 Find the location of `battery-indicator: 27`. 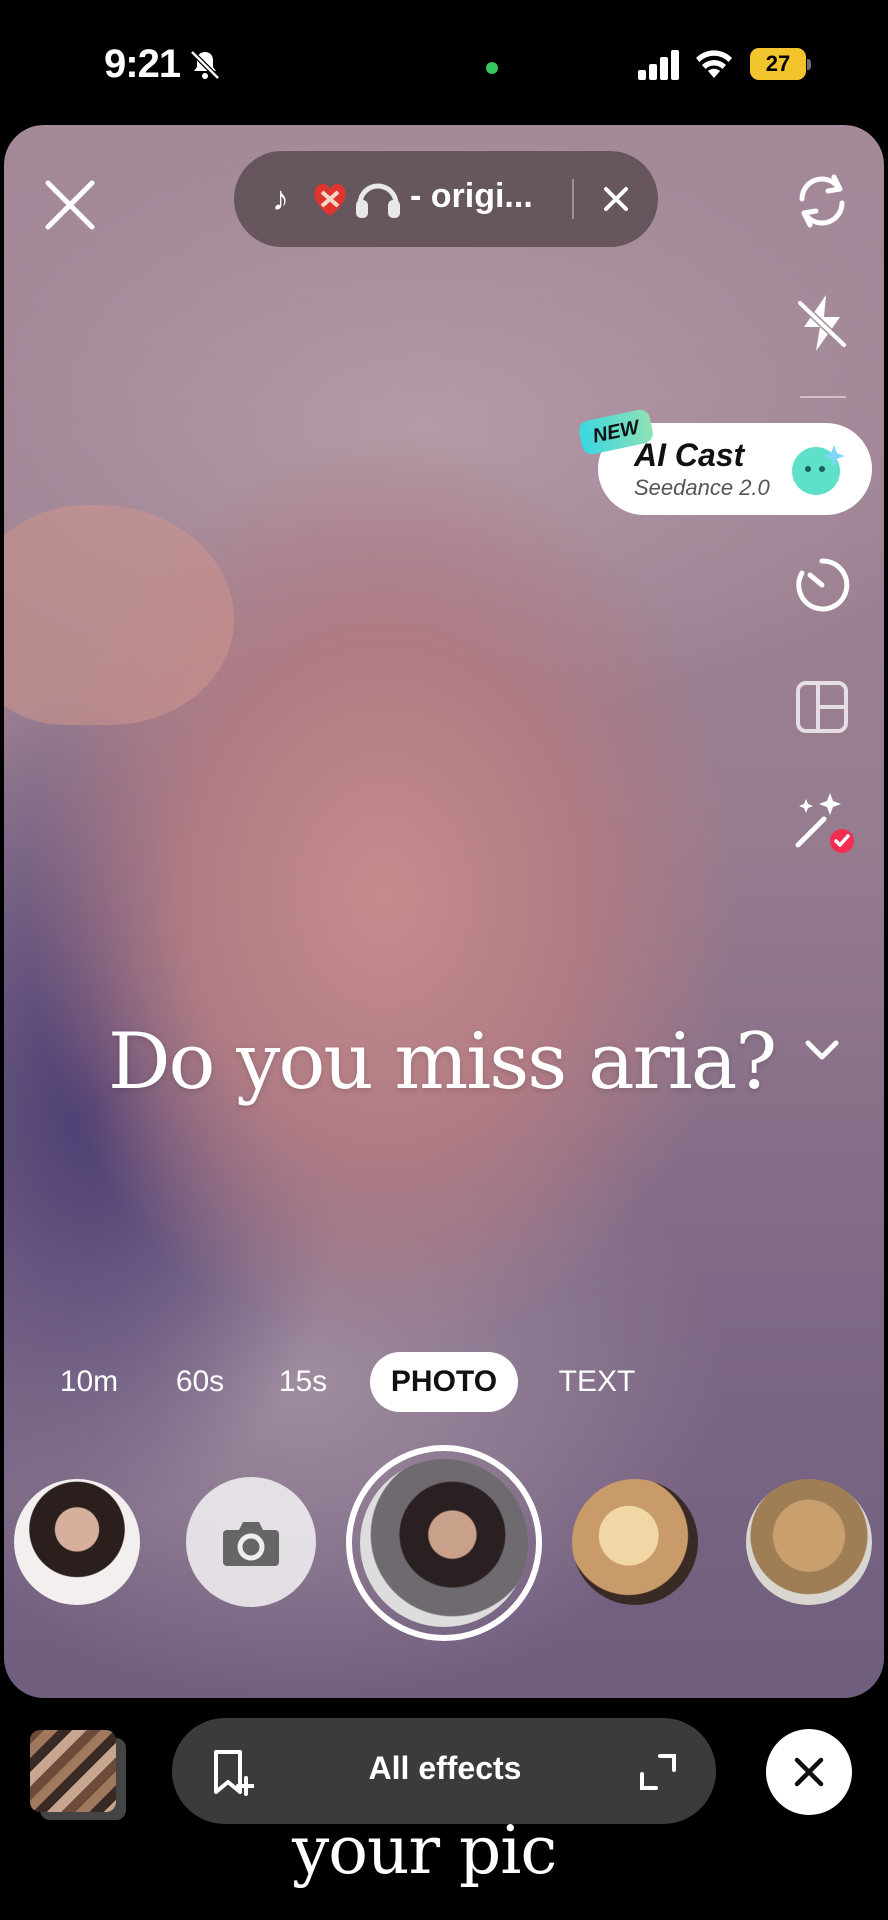

battery-indicator: 27 is located at coordinates (781, 64).